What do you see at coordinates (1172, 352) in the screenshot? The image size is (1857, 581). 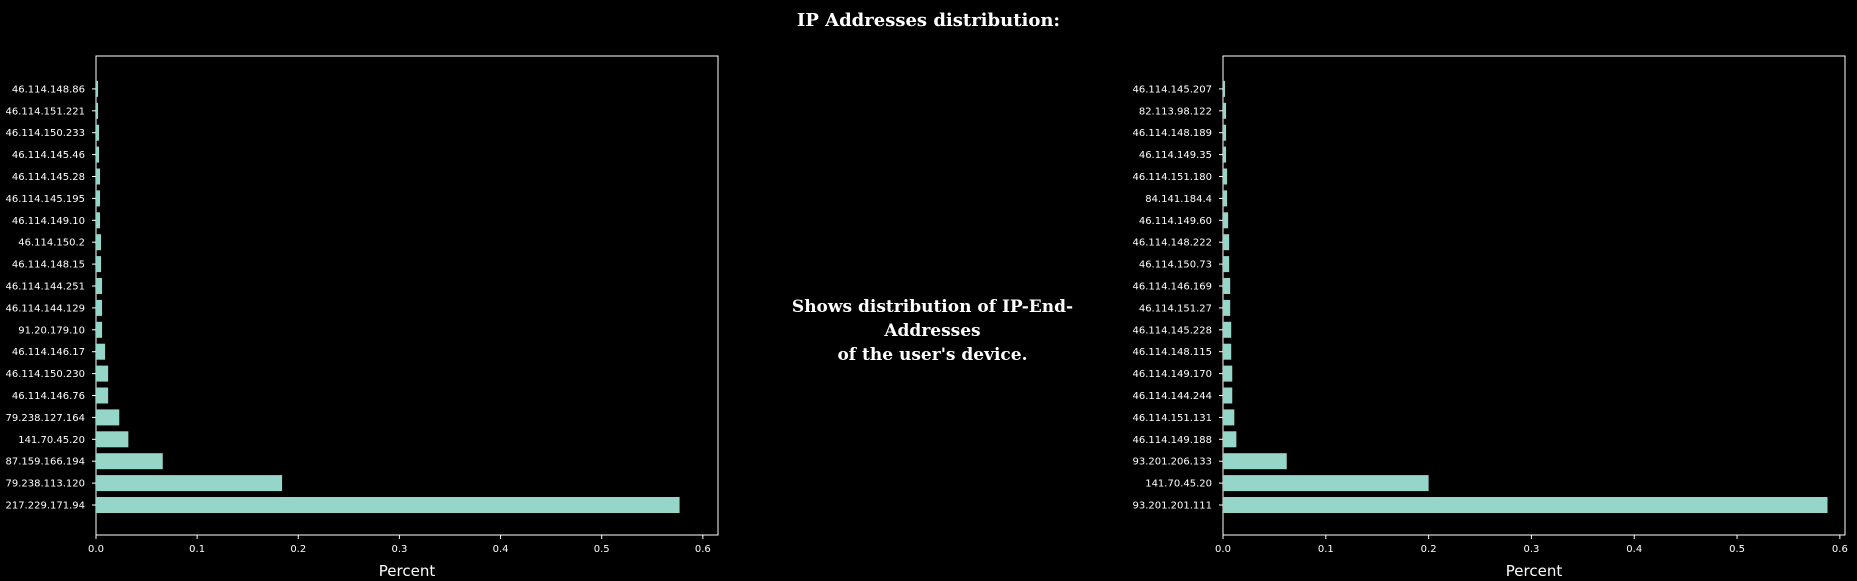 I see `y-tick-label: 46.114.148.115` at bounding box center [1172, 352].